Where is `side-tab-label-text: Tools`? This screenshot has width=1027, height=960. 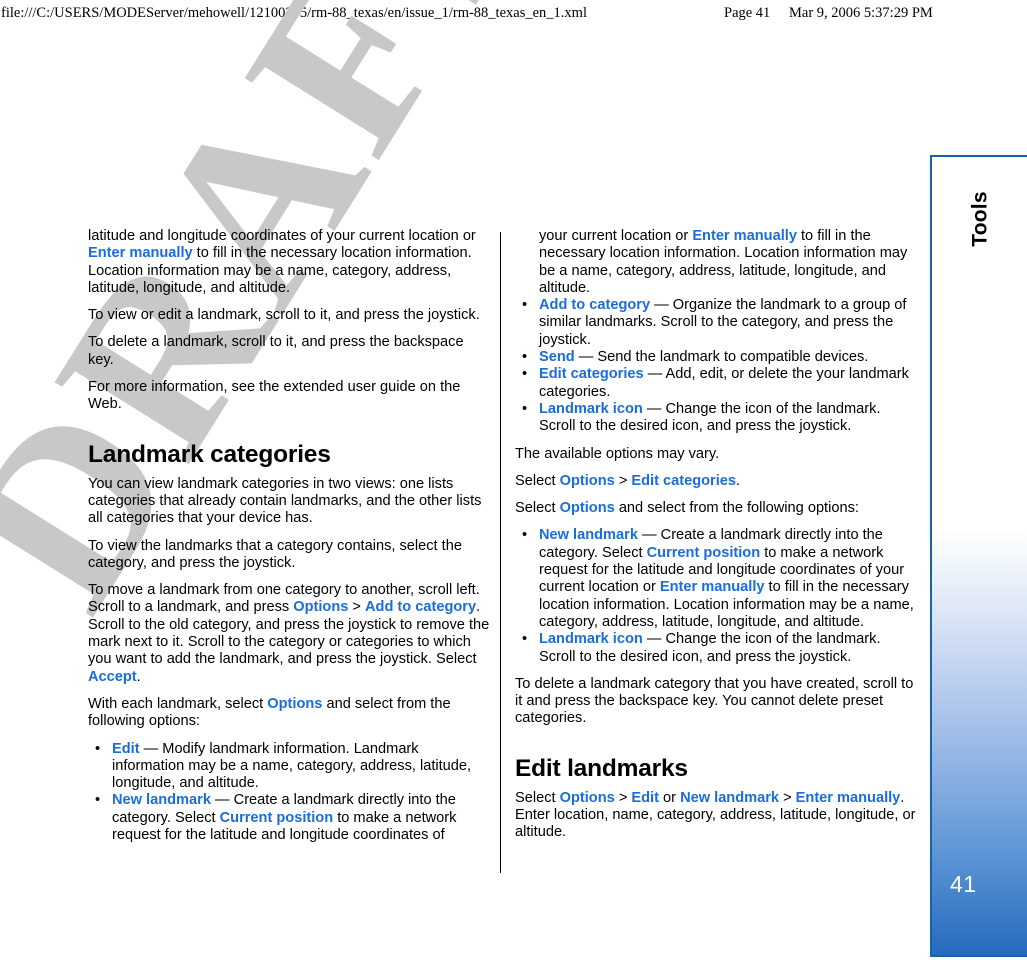 side-tab-label-text: Tools is located at coordinates (980, 219).